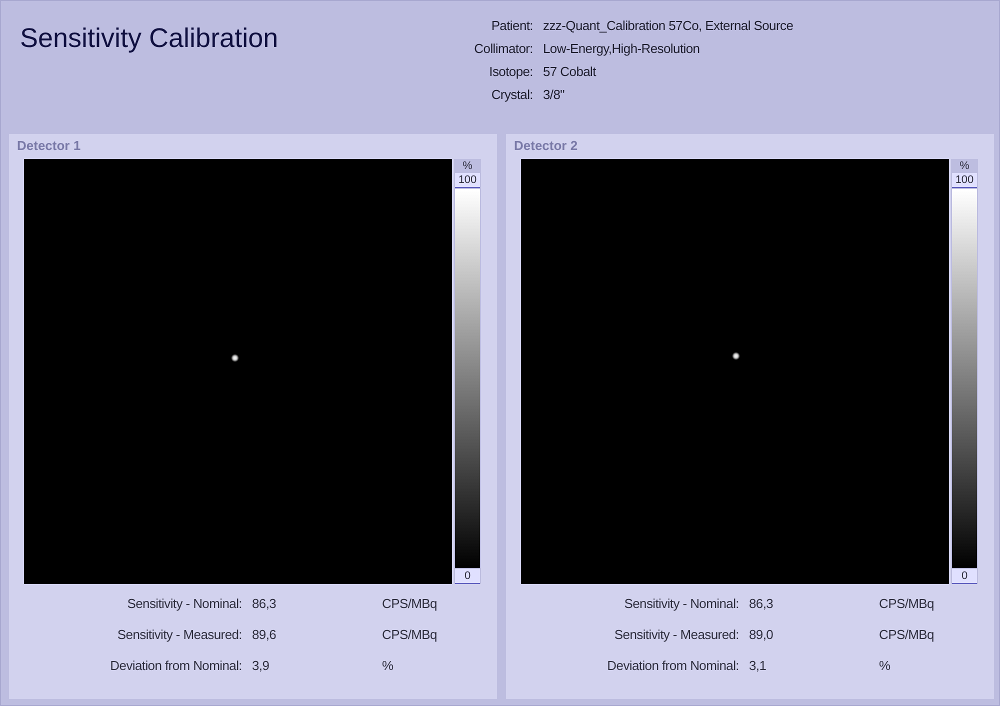 This screenshot has height=706, width=1000. I want to click on info-label: Collimator:, so click(503, 48).